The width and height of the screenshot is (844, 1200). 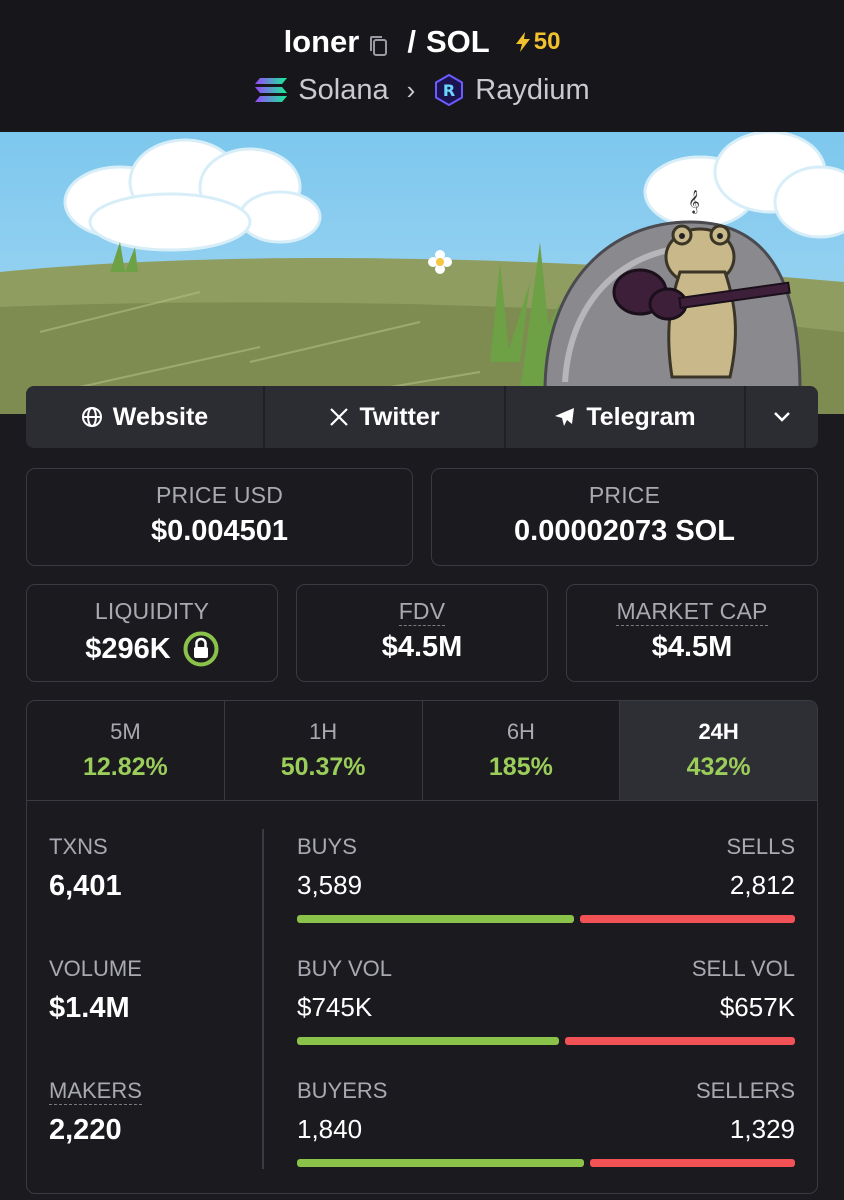 What do you see at coordinates (95, 990) in the screenshot?
I see `volume-stat: VOLUME $1.4M` at bounding box center [95, 990].